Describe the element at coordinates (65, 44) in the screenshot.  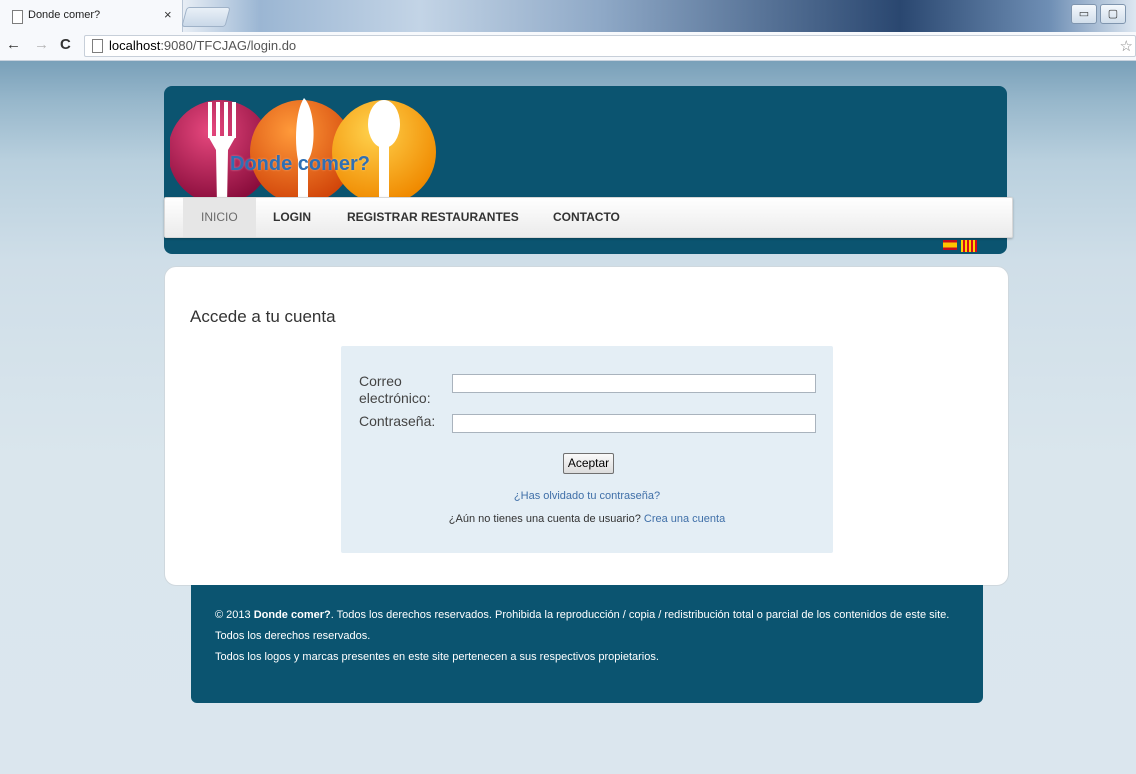
I see `reload-icon: C` at that location.